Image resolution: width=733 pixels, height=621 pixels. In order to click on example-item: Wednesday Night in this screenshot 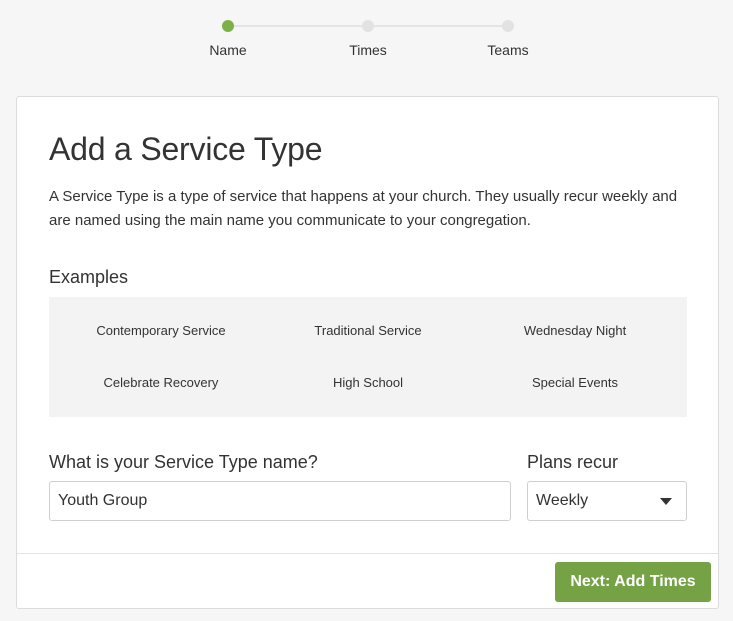, I will do `click(575, 330)`.